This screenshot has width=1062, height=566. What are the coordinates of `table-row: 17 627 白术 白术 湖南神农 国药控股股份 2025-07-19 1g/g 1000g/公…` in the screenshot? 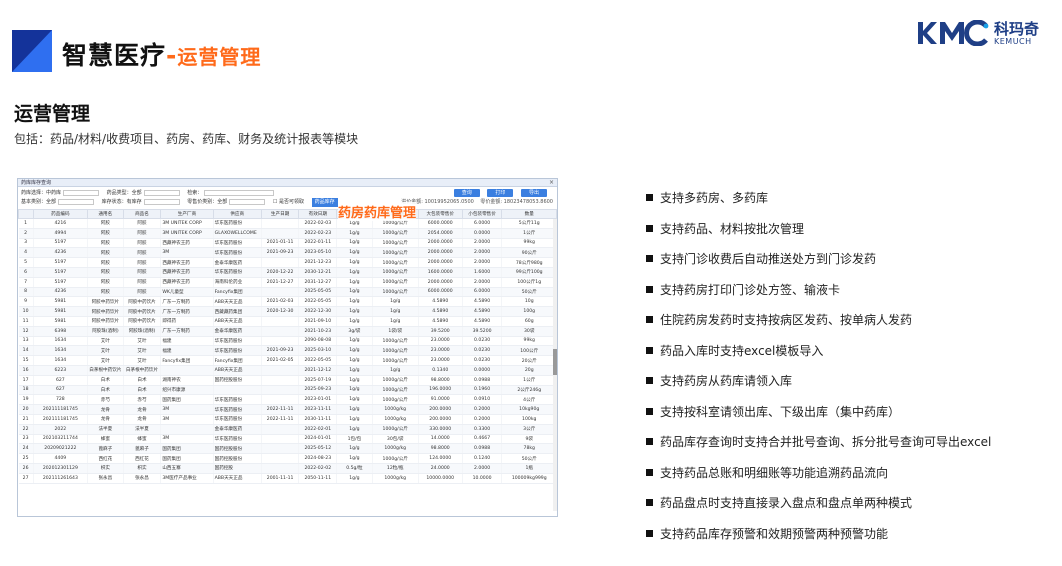 It's located at (287, 380).